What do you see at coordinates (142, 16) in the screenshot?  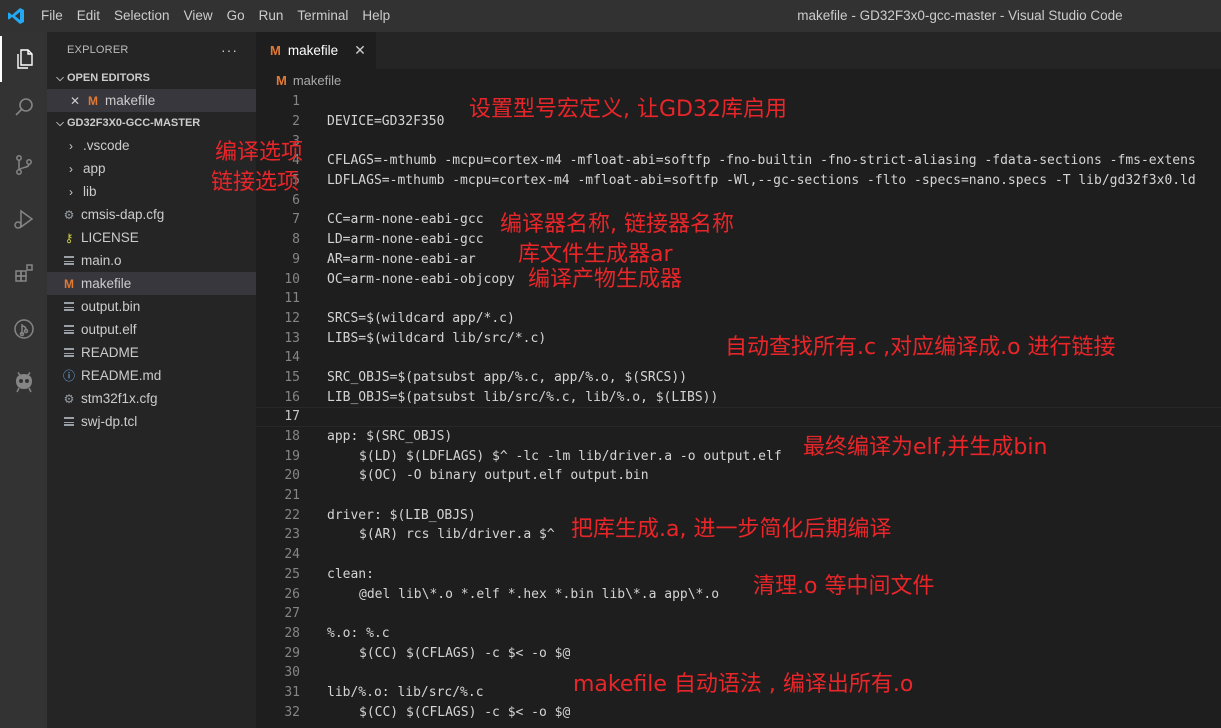 I see `menu-selection: Selection` at bounding box center [142, 16].